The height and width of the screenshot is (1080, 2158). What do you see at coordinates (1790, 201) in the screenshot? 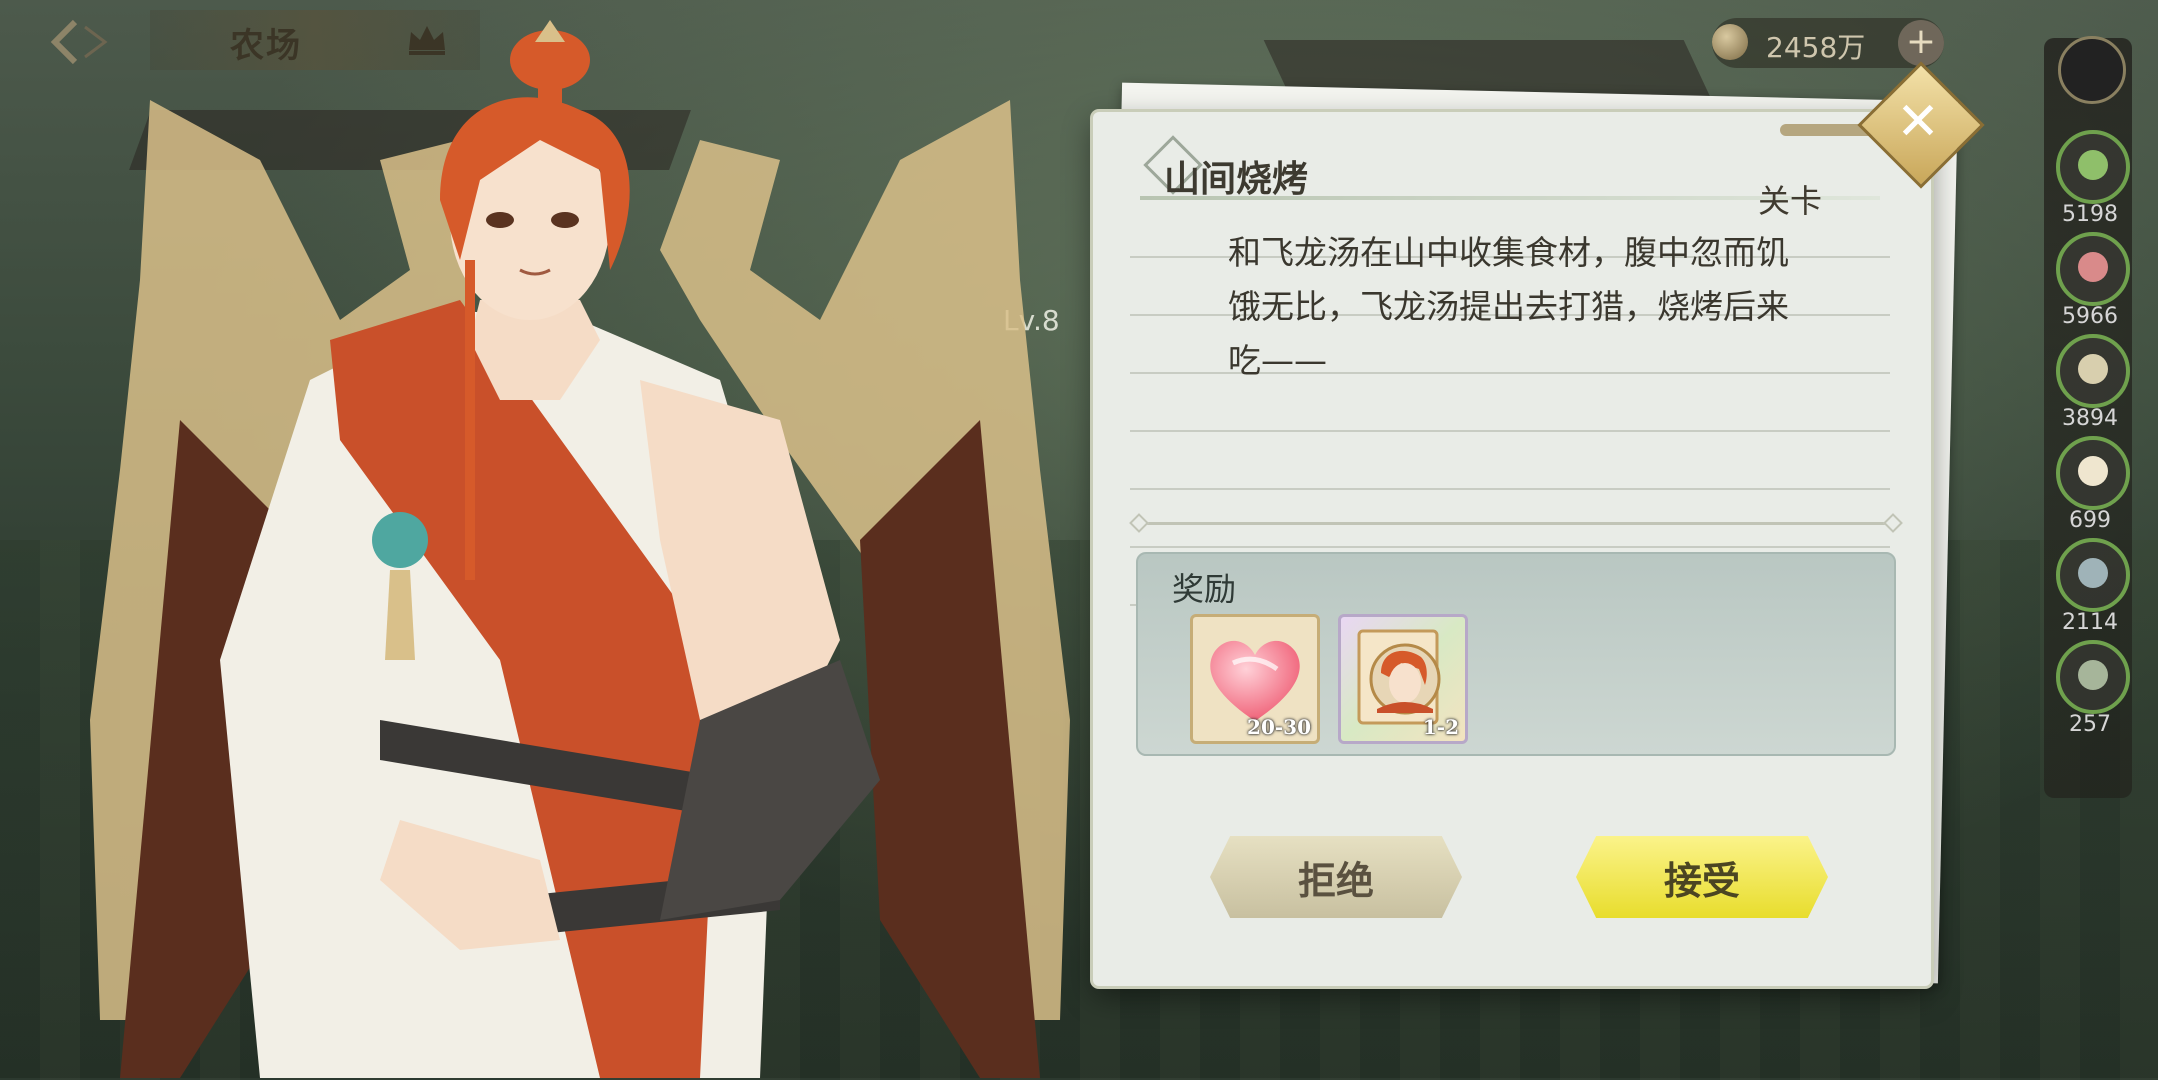
I see `quest-type-label: 关卡` at bounding box center [1790, 201].